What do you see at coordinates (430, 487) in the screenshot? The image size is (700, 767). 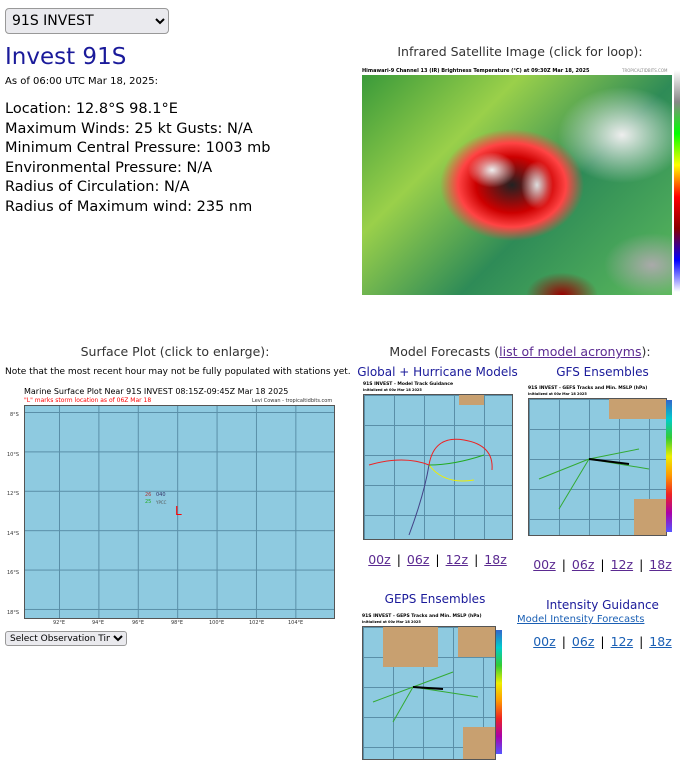 I see `model-tracks` at bounding box center [430, 487].